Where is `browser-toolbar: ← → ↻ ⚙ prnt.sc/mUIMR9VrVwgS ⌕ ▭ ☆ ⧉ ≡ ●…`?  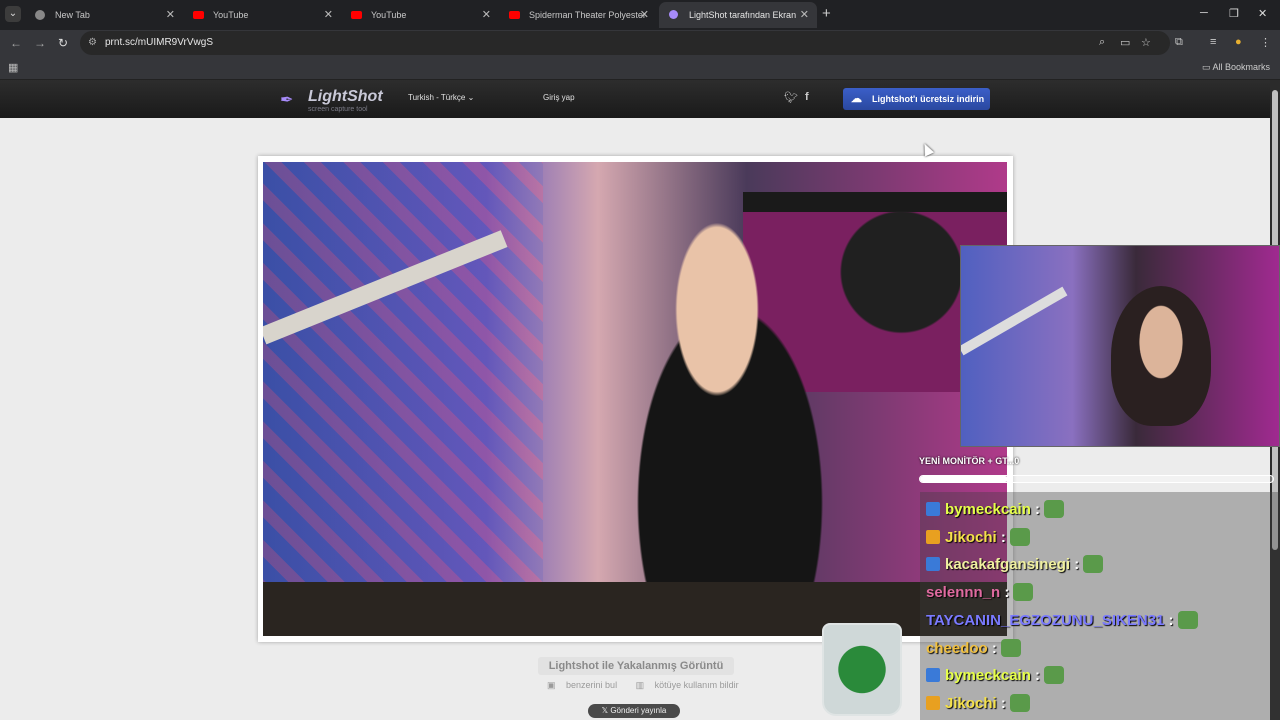
browser-toolbar: ← → ↻ ⚙ prnt.sc/mUIMR9VrVwgS ⌕ ▭ ☆ ⧉ ≡ ●… is located at coordinates (640, 43).